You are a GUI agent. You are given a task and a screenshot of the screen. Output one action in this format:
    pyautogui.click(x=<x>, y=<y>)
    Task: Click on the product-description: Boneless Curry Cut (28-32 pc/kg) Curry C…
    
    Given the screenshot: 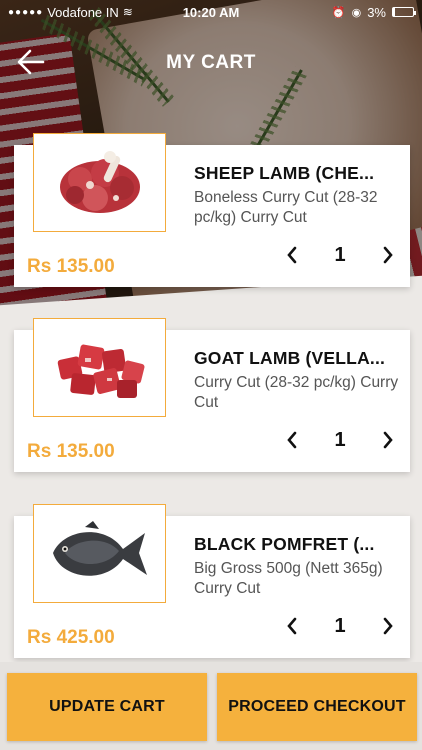 What is the action you would take?
    pyautogui.click(x=286, y=207)
    